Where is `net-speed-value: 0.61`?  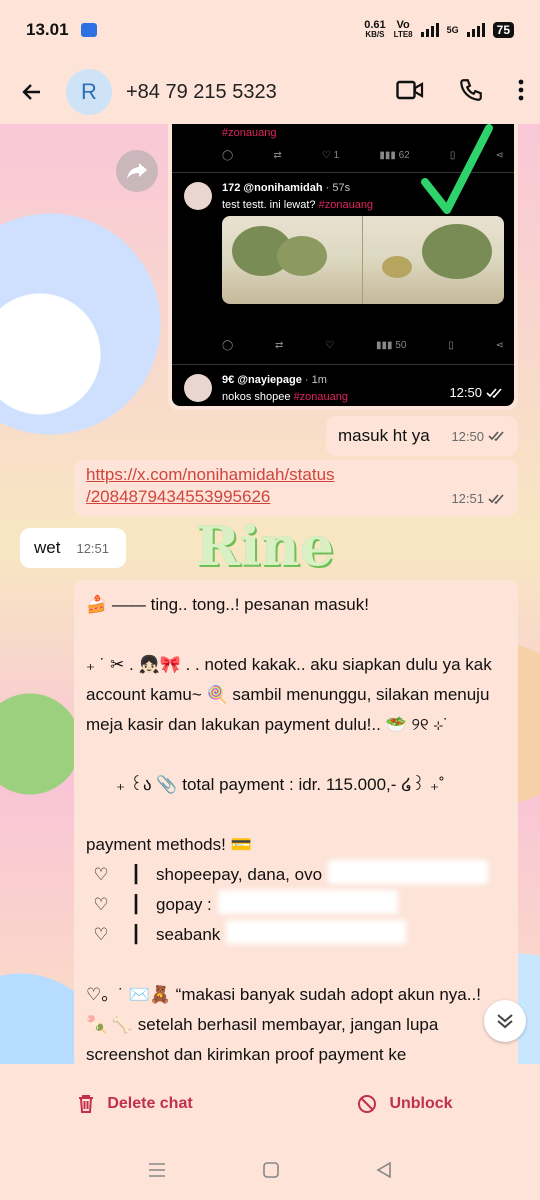 net-speed-value: 0.61 is located at coordinates (375, 25).